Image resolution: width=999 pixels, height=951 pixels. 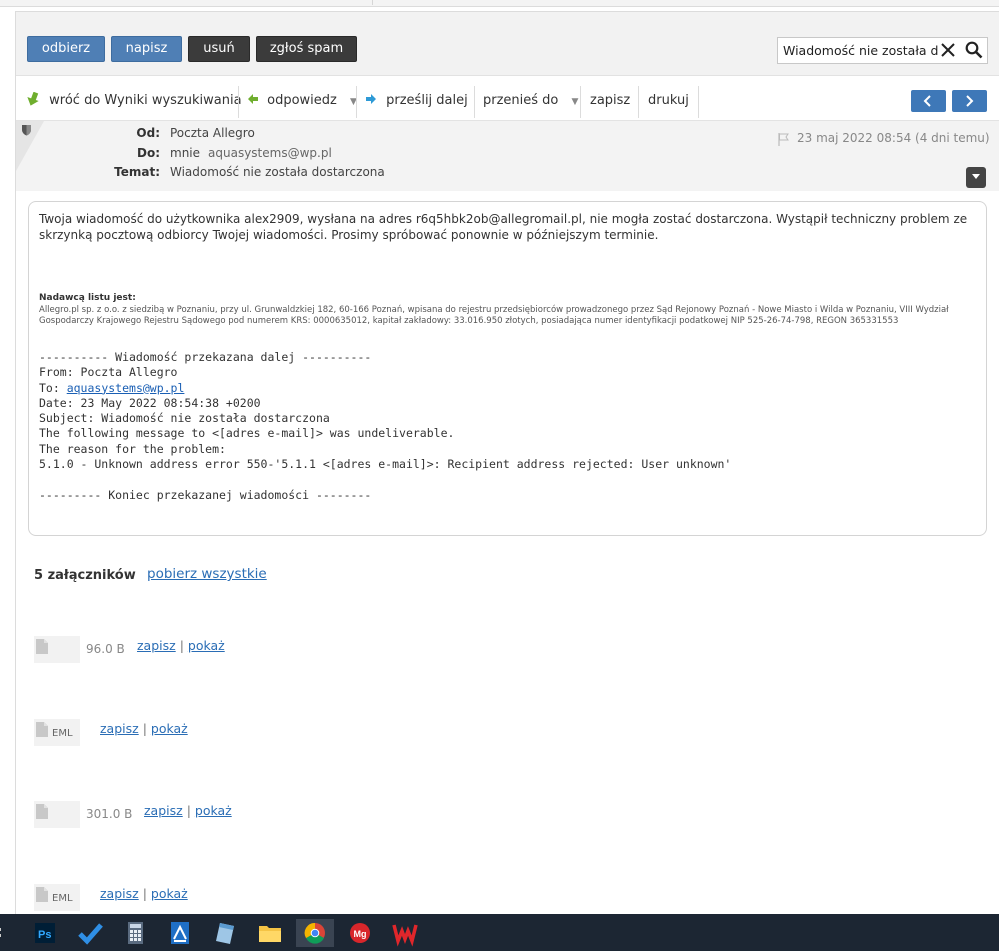 What do you see at coordinates (185, 153) in the screenshot?
I see `to-name: mnie` at bounding box center [185, 153].